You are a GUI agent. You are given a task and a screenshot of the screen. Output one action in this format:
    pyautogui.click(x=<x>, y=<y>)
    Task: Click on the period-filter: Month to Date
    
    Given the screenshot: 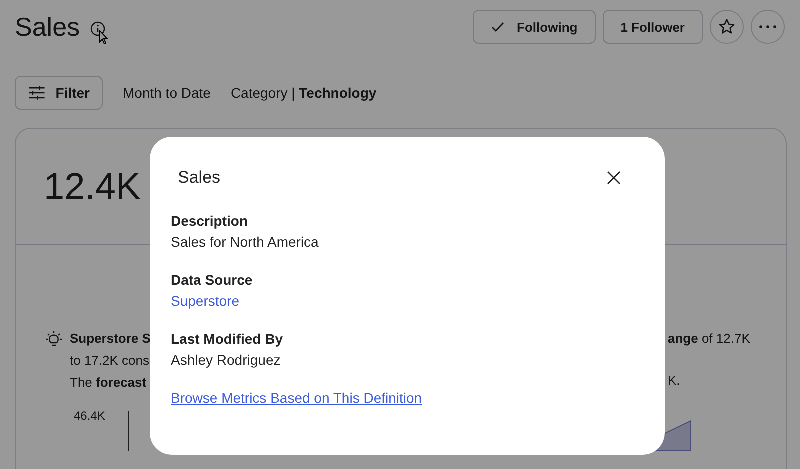 What is the action you would take?
    pyautogui.click(x=167, y=93)
    